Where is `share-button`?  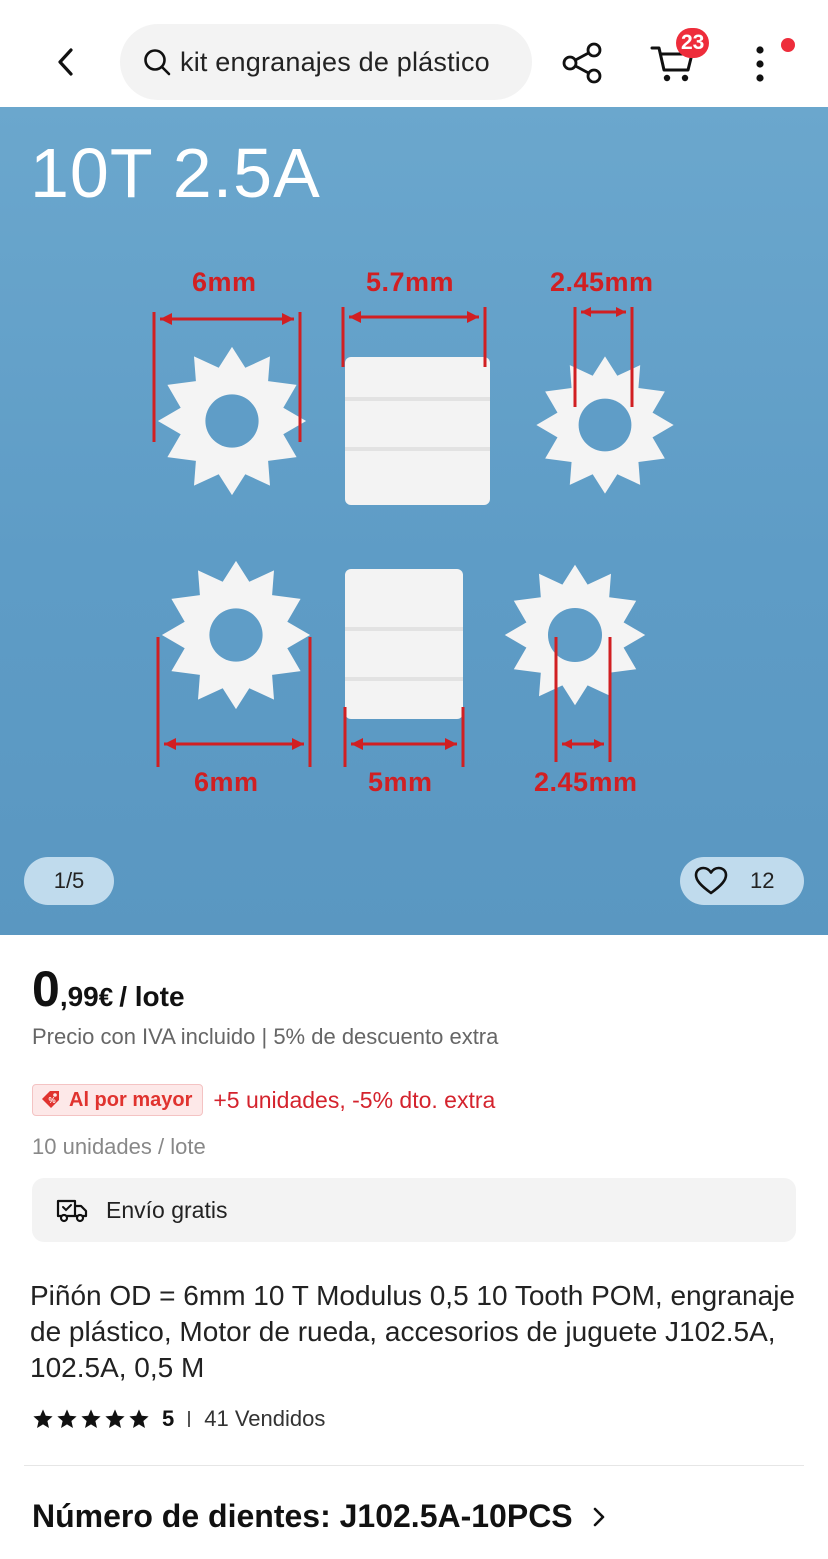
share-button is located at coordinates (583, 63).